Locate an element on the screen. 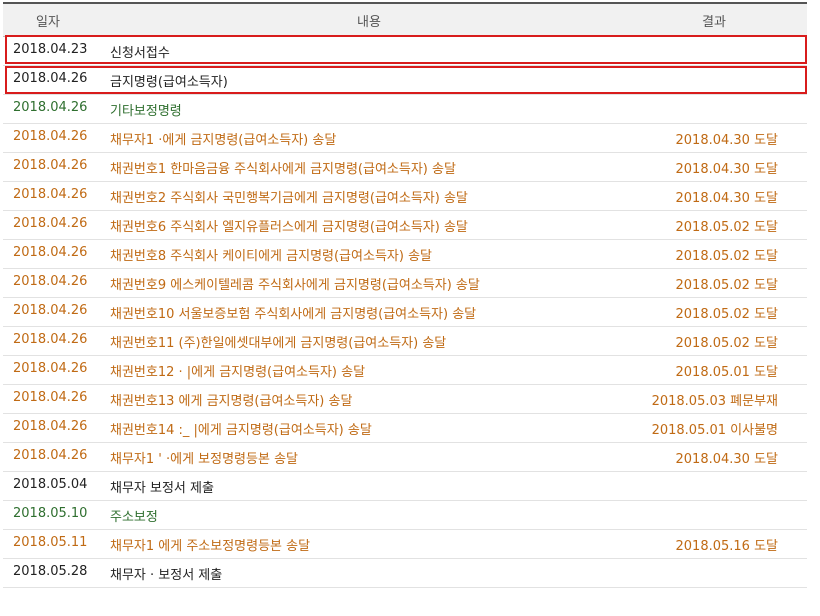 The height and width of the screenshot is (616, 820). row-result: 2018.05.01 도달 is located at coordinates (727, 372).